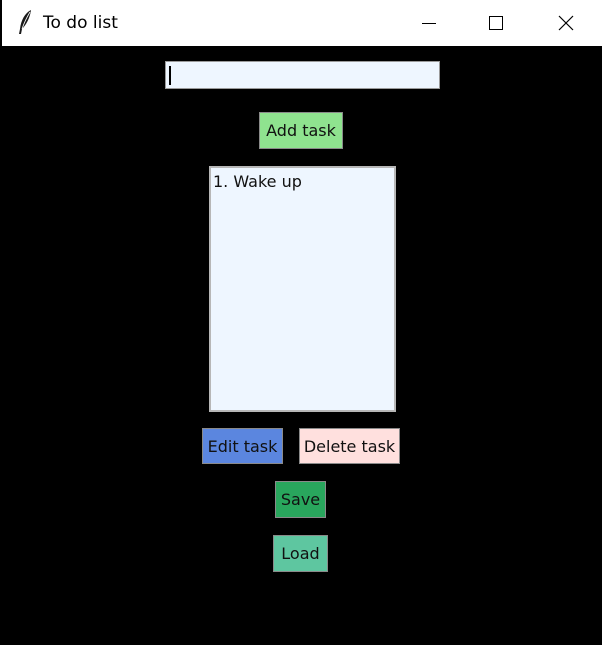 The width and height of the screenshot is (602, 645). I want to click on title-bar: To do list, so click(302, 23).